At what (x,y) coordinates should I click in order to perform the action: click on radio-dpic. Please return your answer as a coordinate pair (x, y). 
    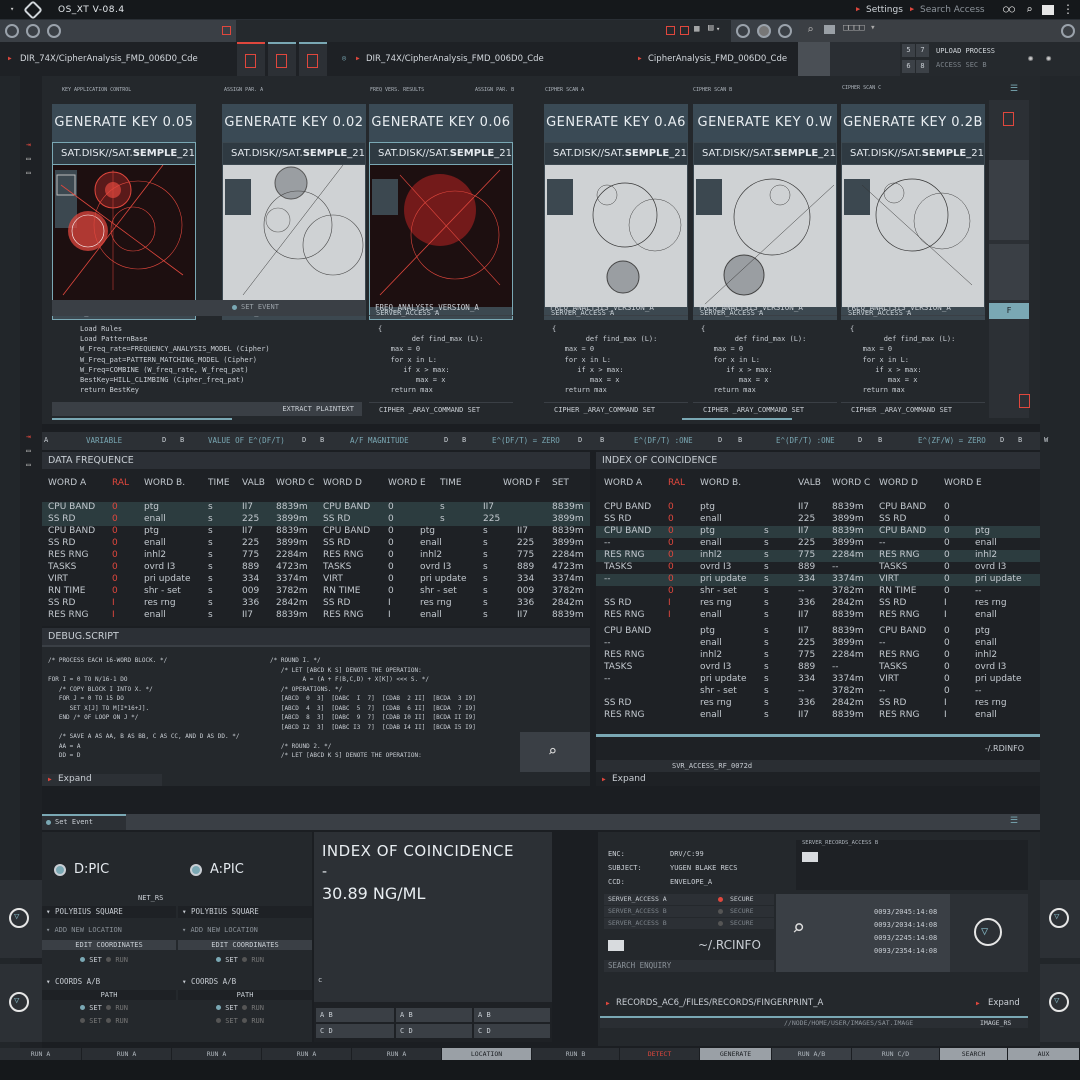
    Looking at the image, I should click on (60, 870).